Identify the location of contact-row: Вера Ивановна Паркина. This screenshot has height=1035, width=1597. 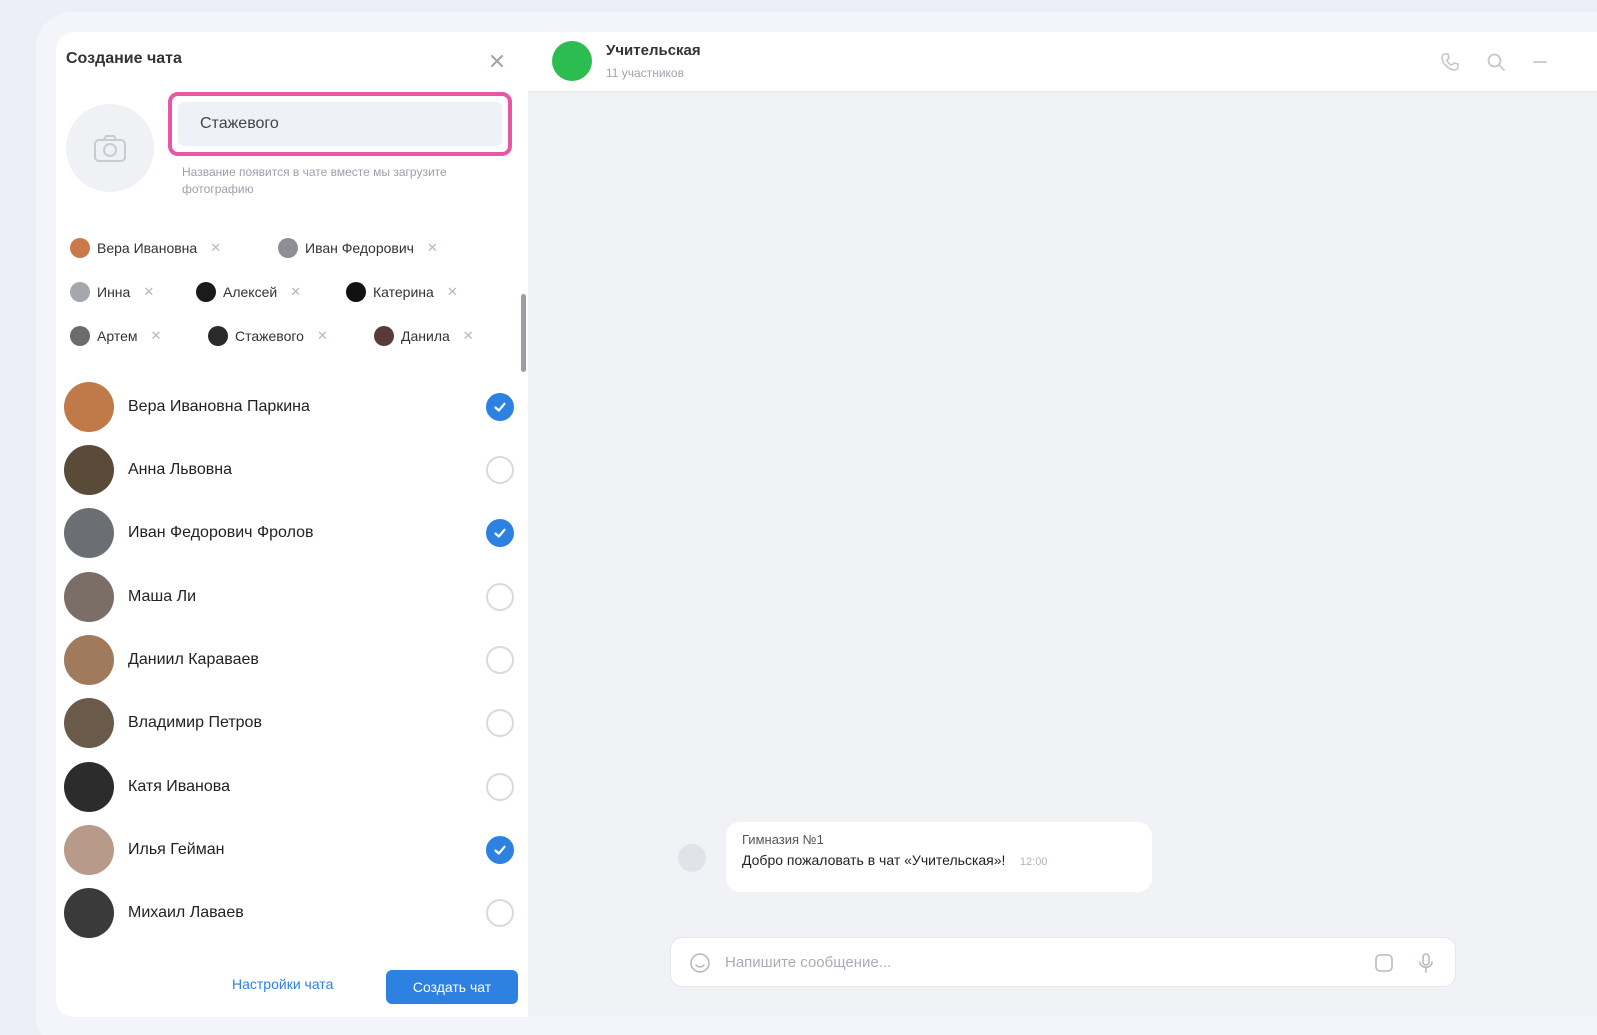
(291, 407).